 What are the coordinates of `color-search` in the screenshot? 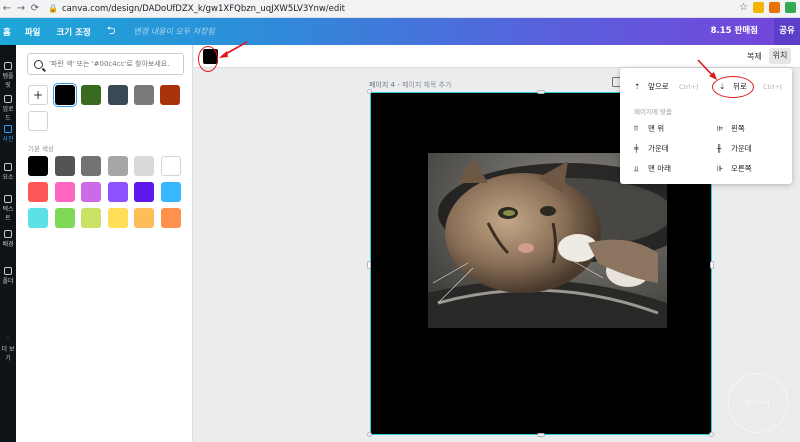 It's located at (105, 64).